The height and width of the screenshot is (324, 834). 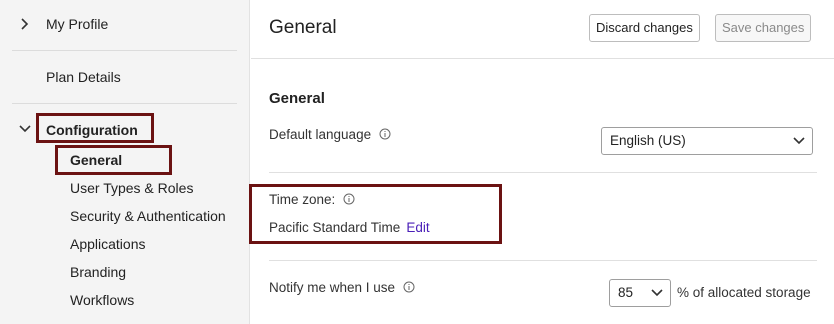 I want to click on sidebar-subitem-security-authentication: Security & Authentication, so click(x=148, y=216).